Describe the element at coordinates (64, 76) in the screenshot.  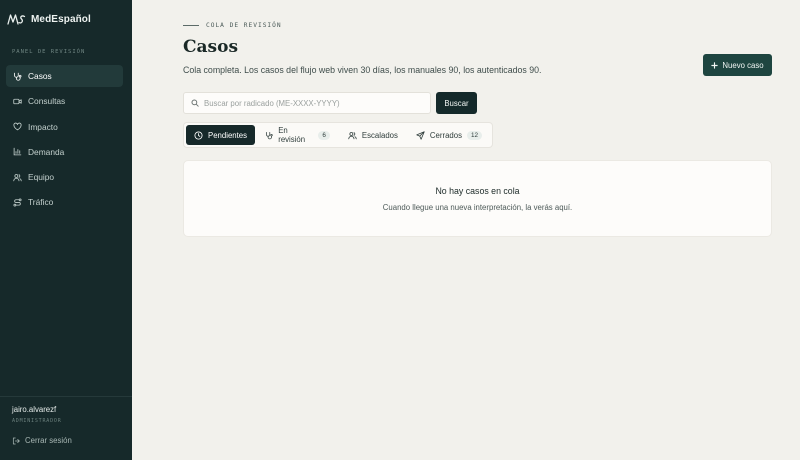
I see `sidebar-item-casos: Casos` at that location.